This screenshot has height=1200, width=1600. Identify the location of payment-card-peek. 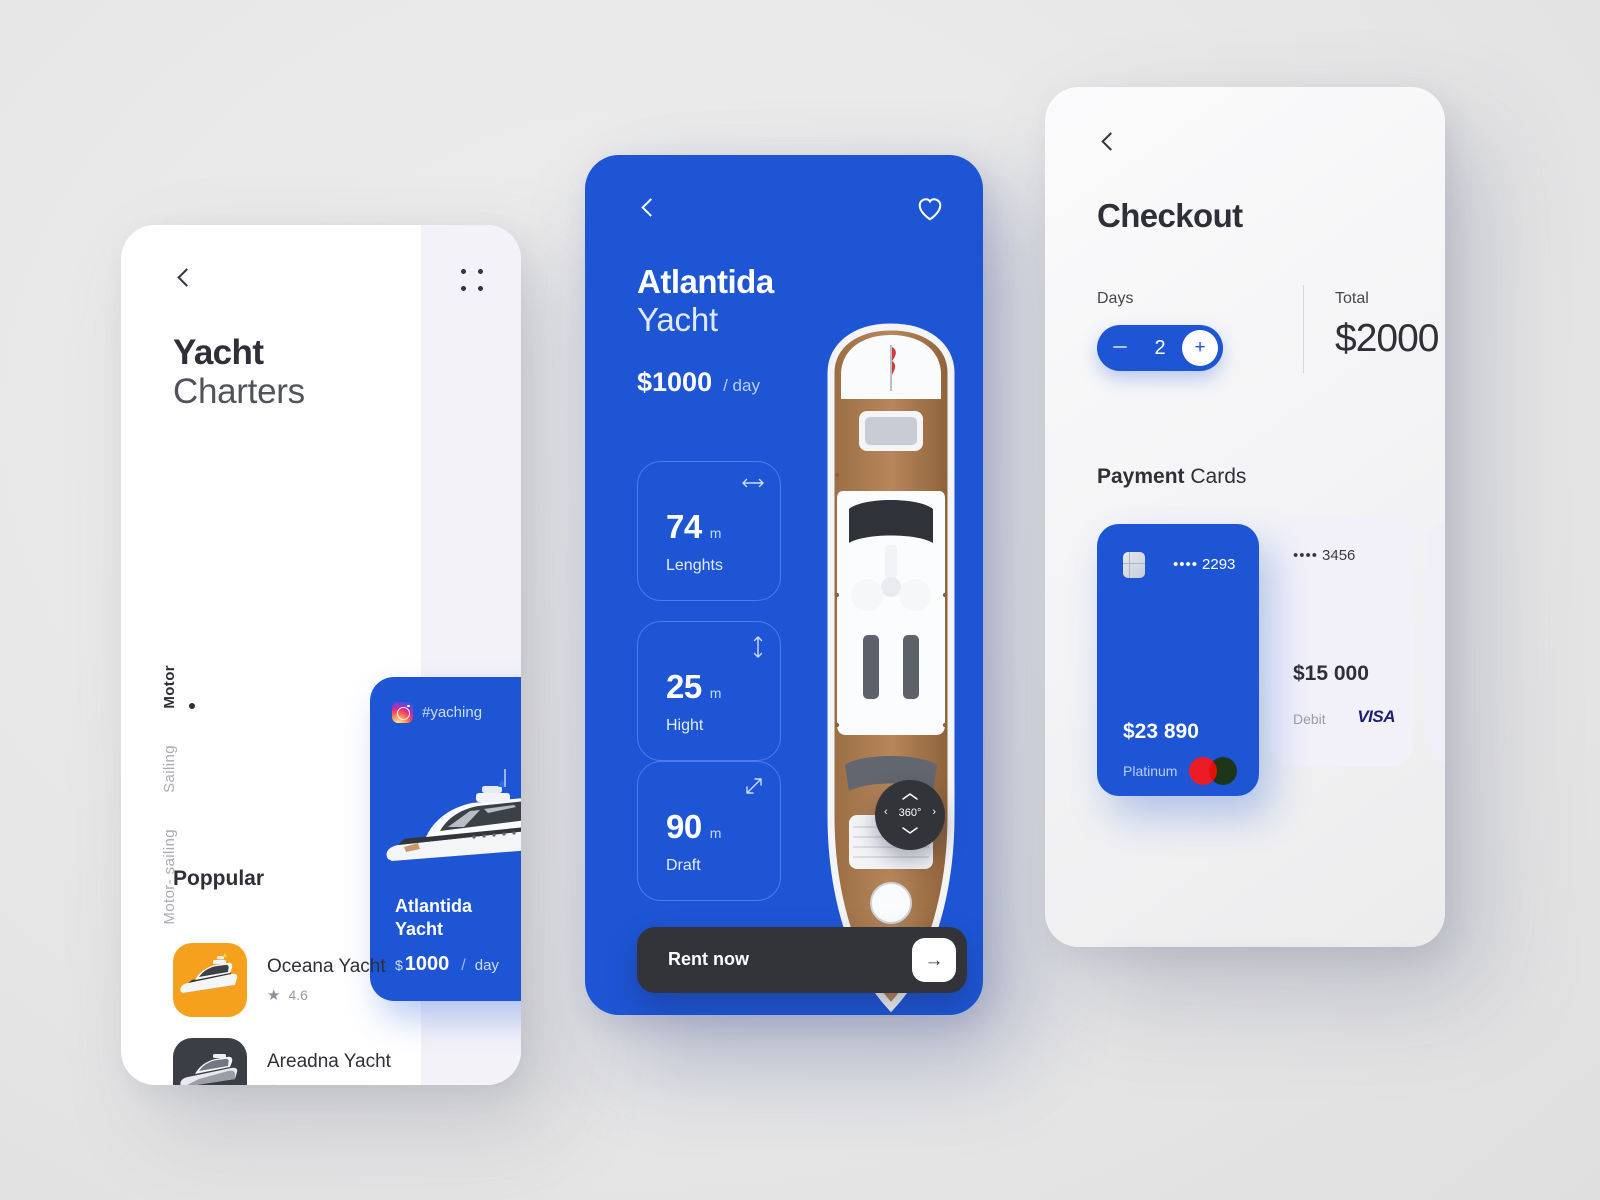
(1435, 642).